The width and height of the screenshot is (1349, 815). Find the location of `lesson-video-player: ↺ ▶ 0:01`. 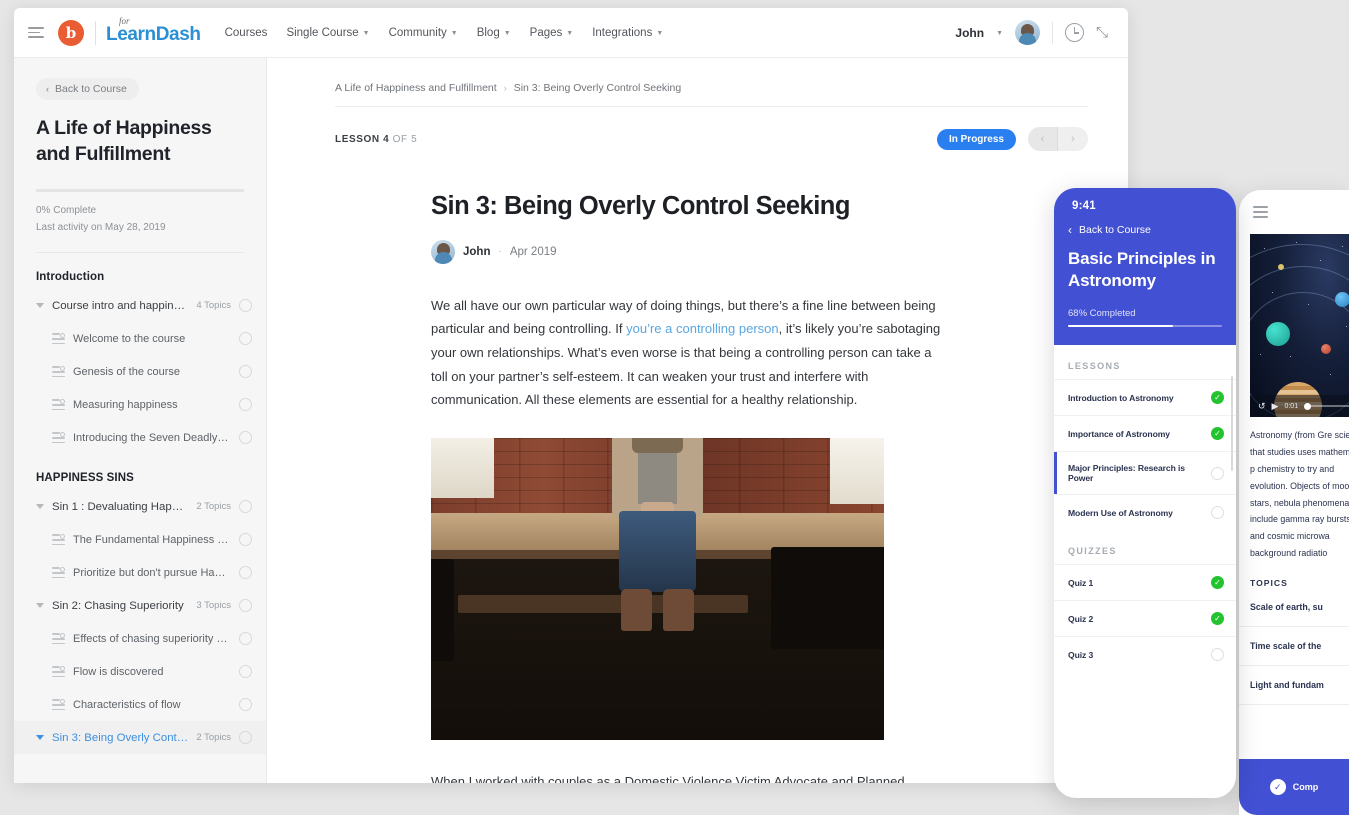

lesson-video-player: ↺ ▶ 0:01 is located at coordinates (1299, 325).